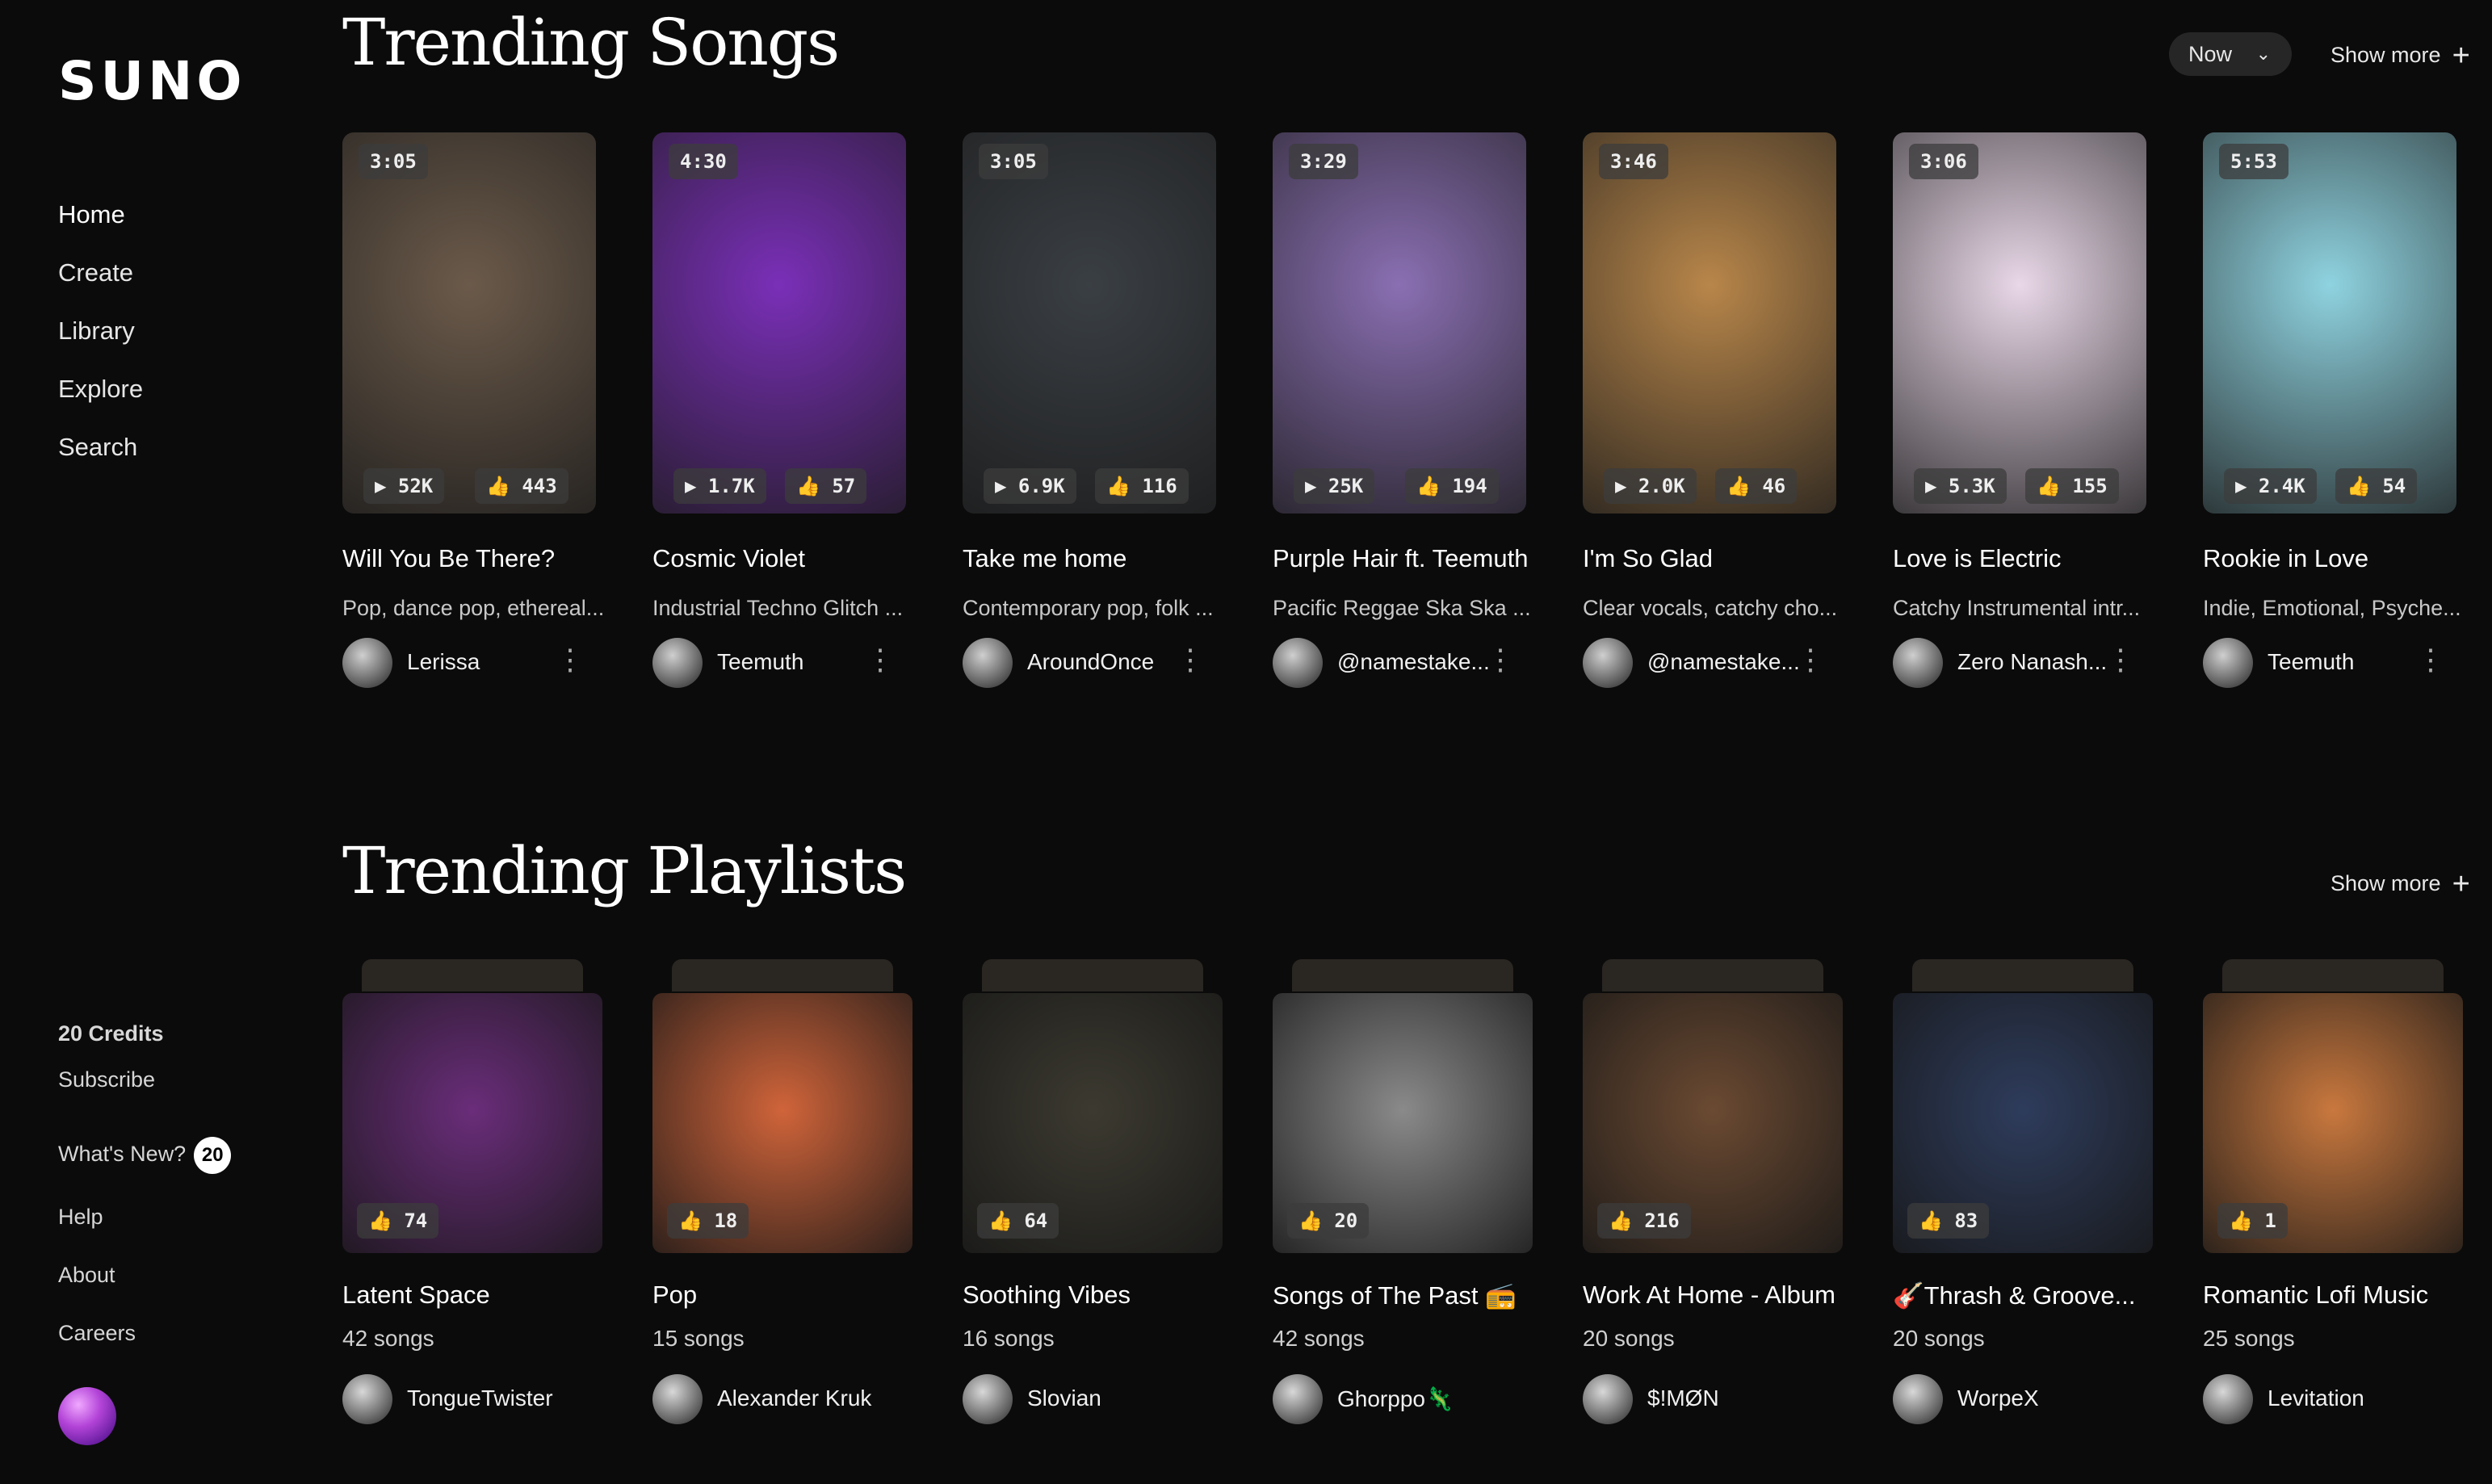 The height and width of the screenshot is (1484, 2492). Describe the element at coordinates (496, 558) in the screenshot. I see `song-title: Will You Be There?` at that location.